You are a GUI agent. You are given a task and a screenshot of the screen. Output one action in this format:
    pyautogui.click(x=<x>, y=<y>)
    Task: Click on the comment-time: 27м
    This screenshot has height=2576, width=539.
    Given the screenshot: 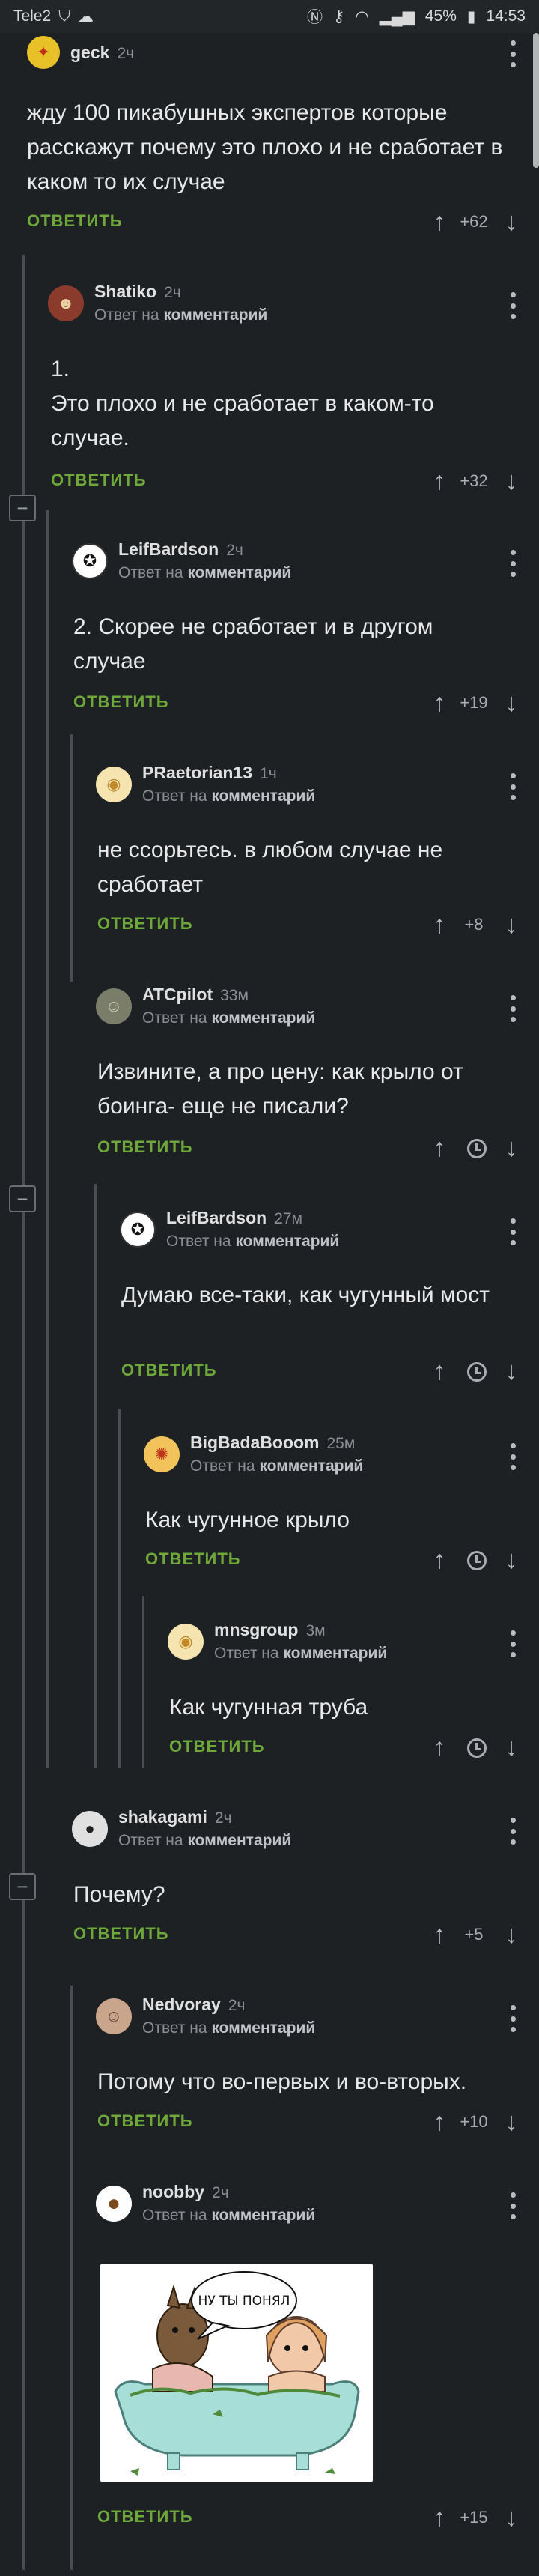 What is the action you would take?
    pyautogui.click(x=288, y=1218)
    